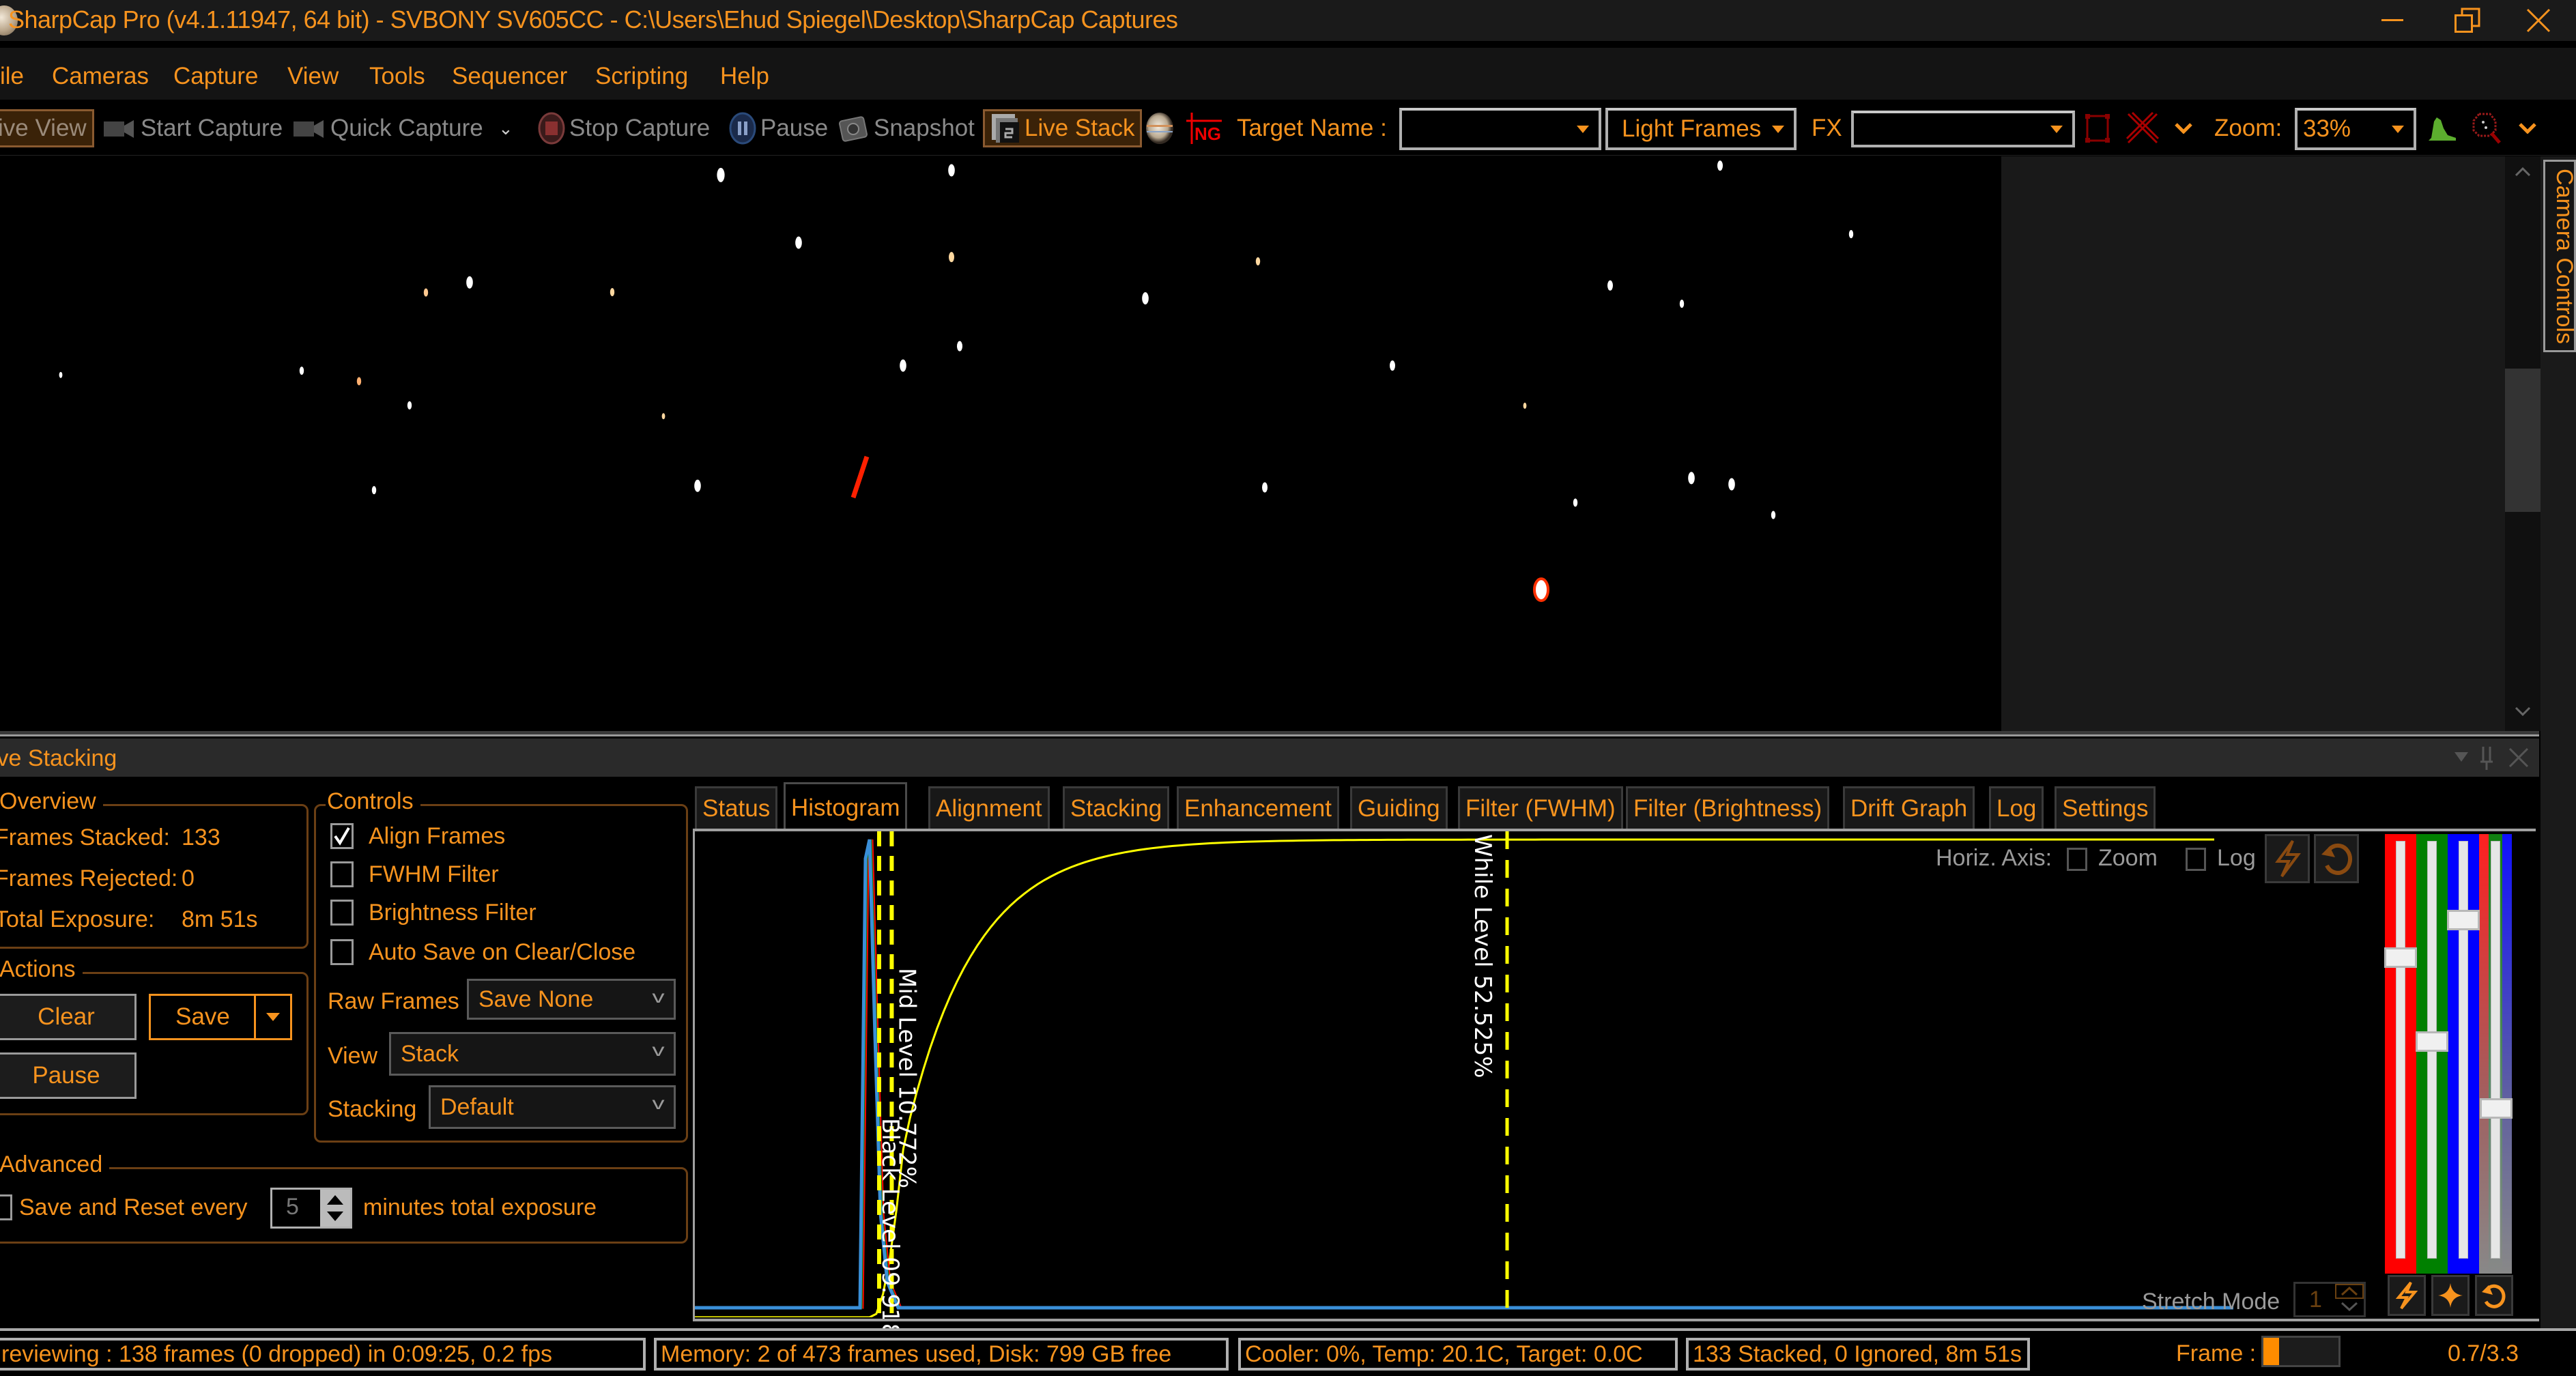 The height and width of the screenshot is (1376, 2576). What do you see at coordinates (342, 836) in the screenshot?
I see `align-frames-checkbox` at bounding box center [342, 836].